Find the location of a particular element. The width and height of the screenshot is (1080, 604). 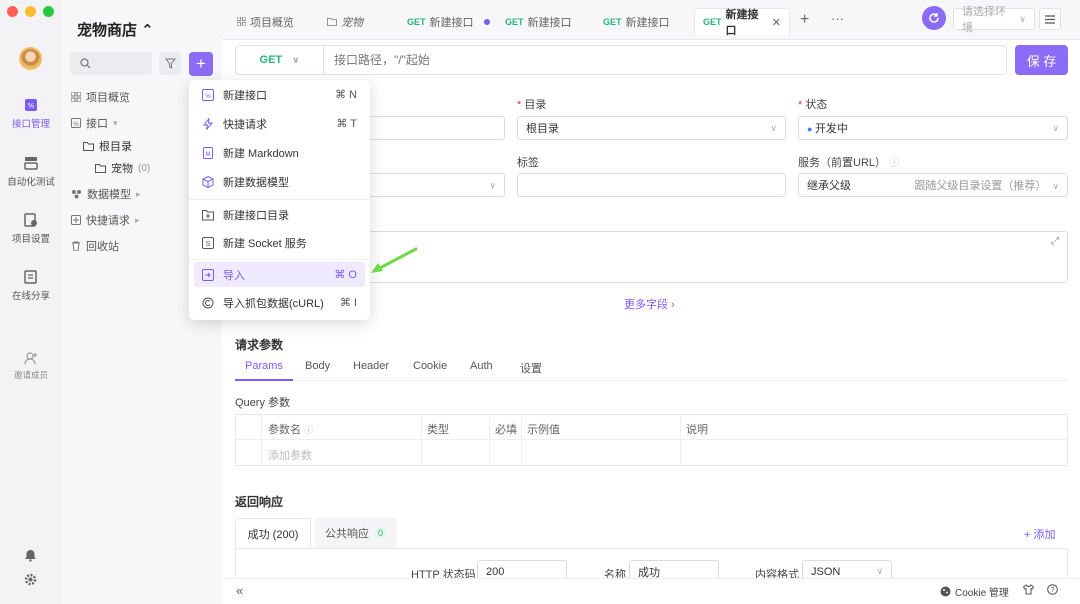

sync-icon is located at coordinates (934, 18).